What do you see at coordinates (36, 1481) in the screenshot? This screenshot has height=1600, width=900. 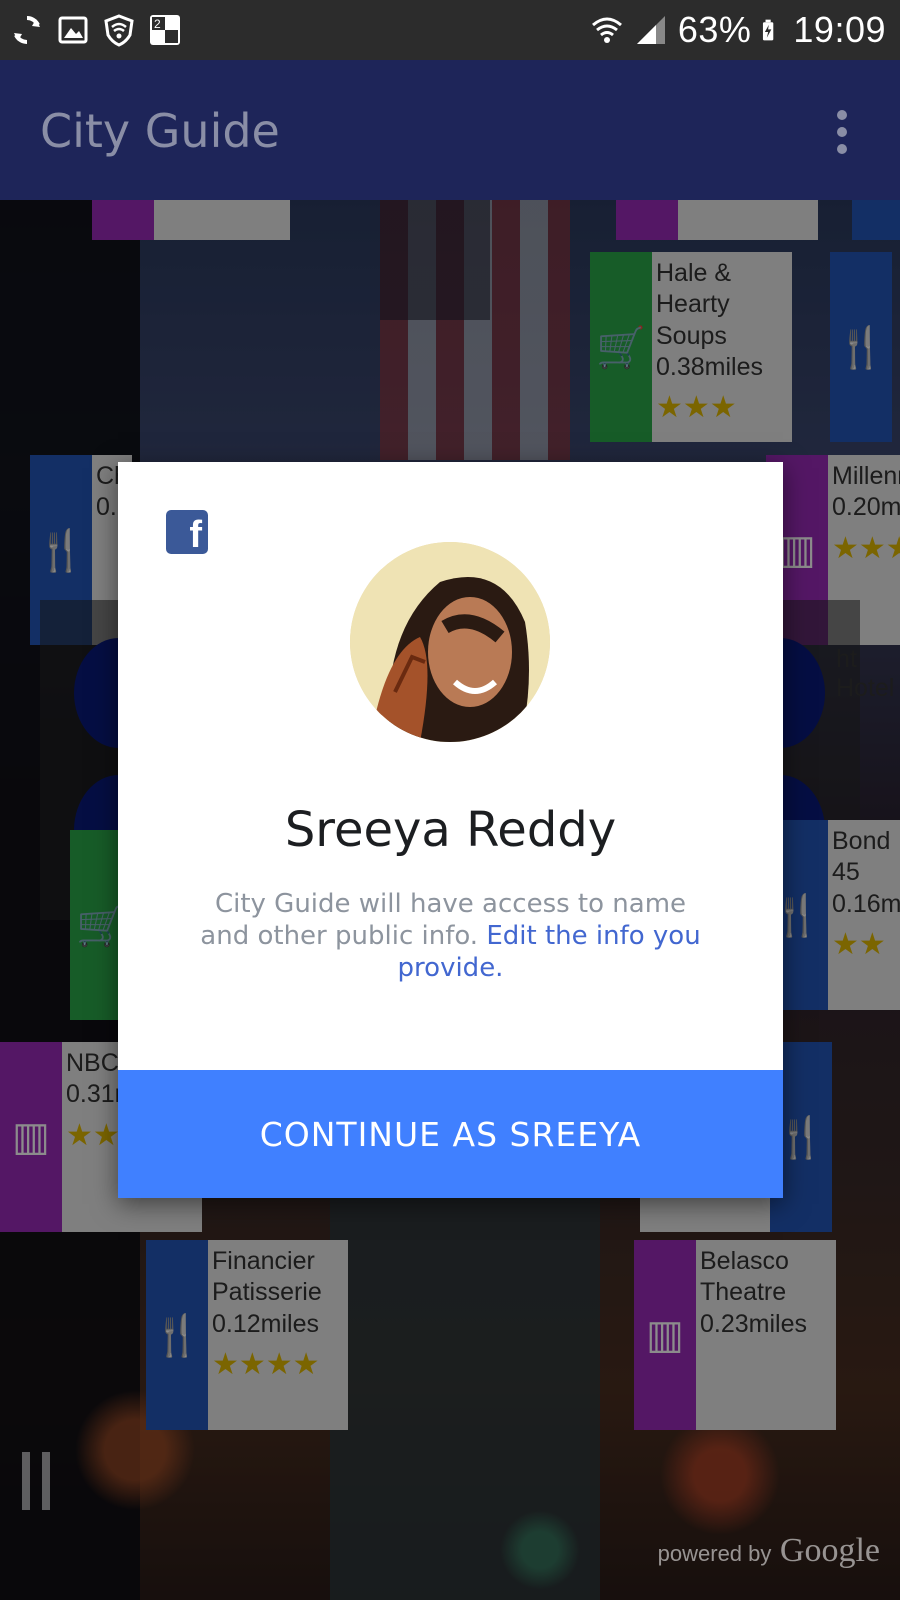 I see `pause-icon` at bounding box center [36, 1481].